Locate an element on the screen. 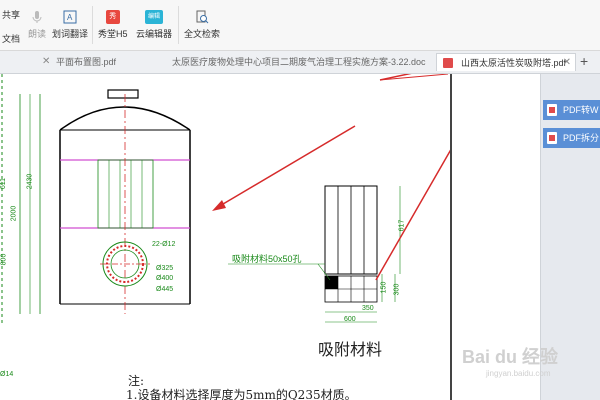 The width and height of the screenshot is (600, 400). word-translate-label: 划词翻译 is located at coordinates (70, 34).